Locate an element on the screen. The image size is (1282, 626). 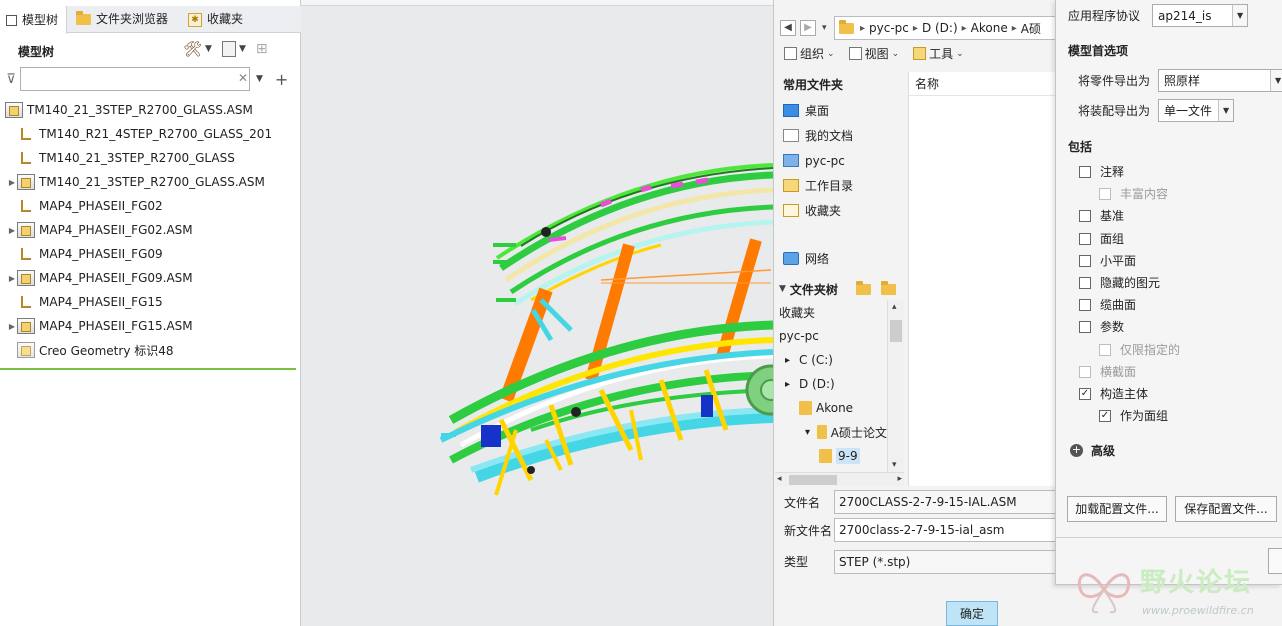
tree-node: ▶ MAP4_PHASEII_FG02.ASM is located at coordinates (150, 230).